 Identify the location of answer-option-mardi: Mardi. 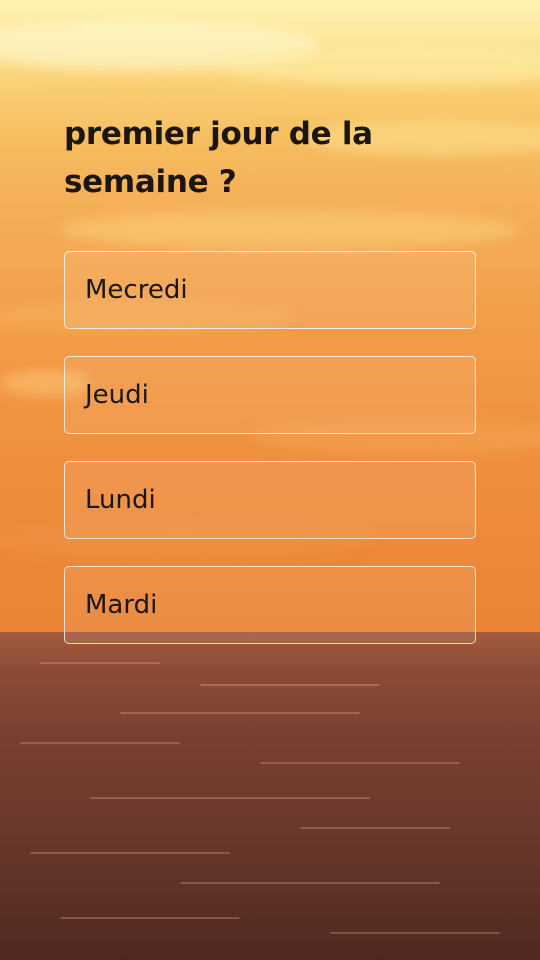
(270, 605).